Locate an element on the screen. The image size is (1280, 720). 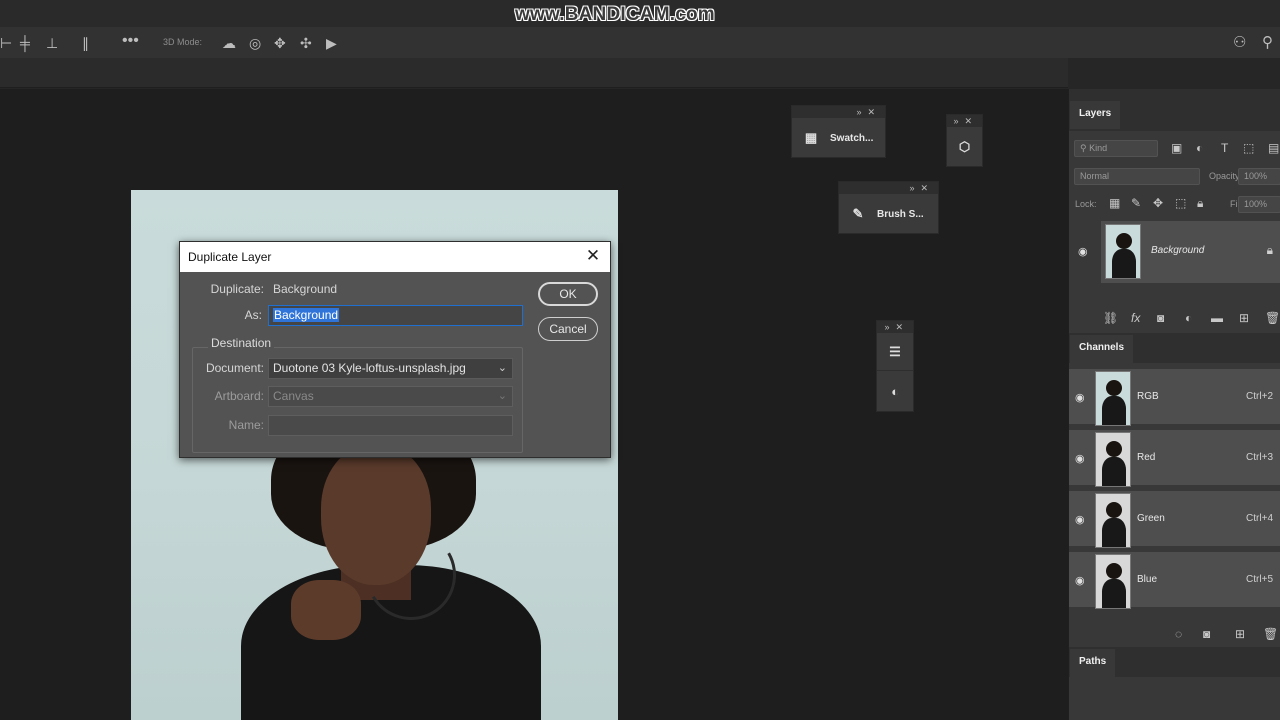
link-layers-icon: ⛓ is located at coordinates (1110, 318).